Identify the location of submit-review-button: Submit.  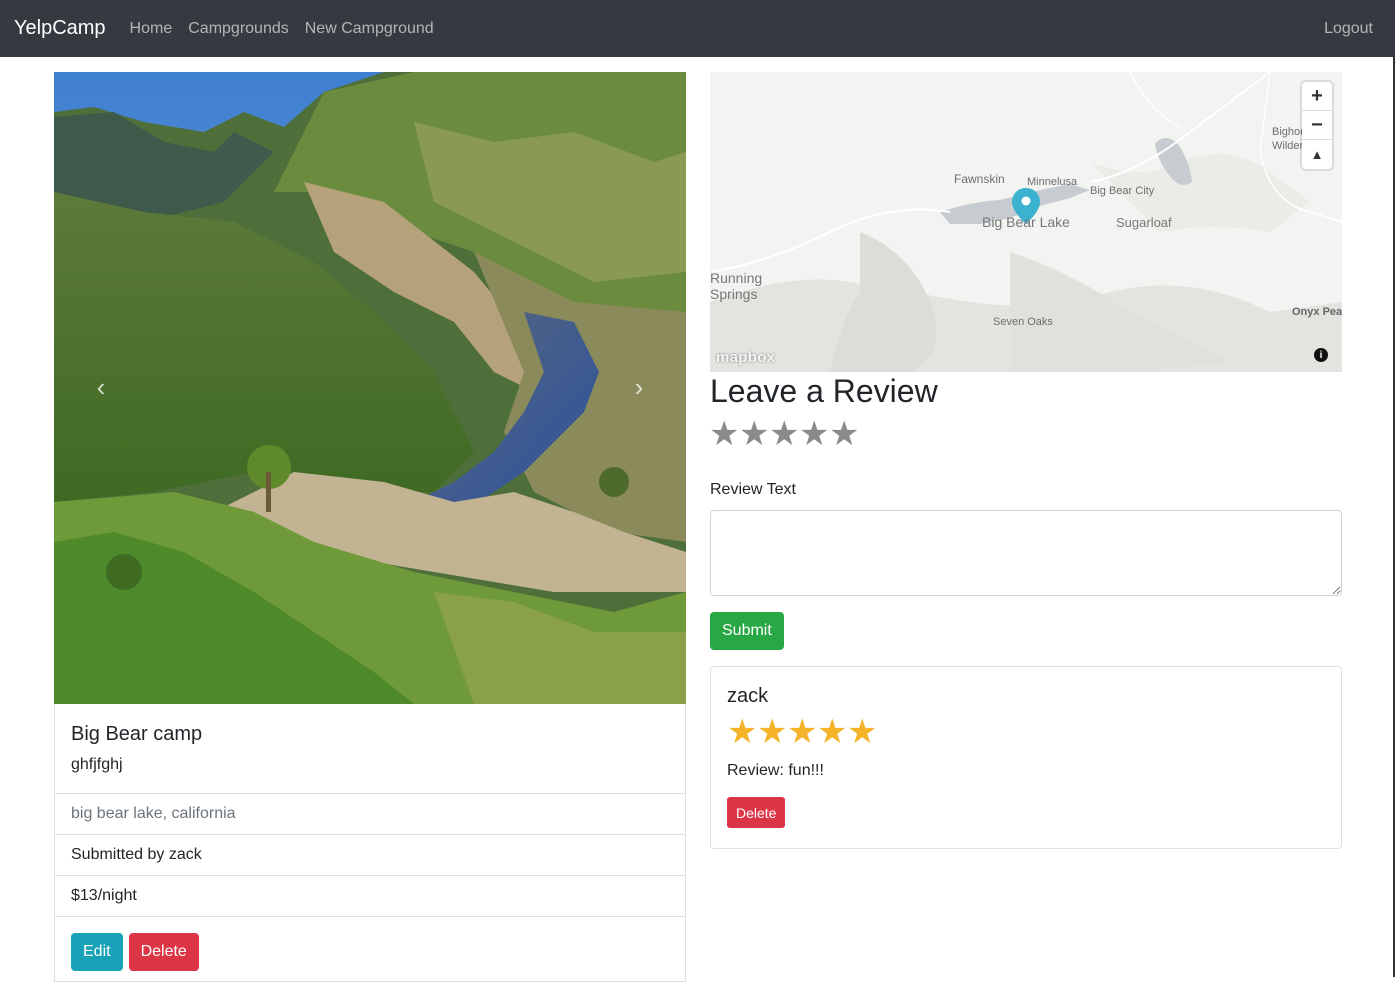
(747, 631).